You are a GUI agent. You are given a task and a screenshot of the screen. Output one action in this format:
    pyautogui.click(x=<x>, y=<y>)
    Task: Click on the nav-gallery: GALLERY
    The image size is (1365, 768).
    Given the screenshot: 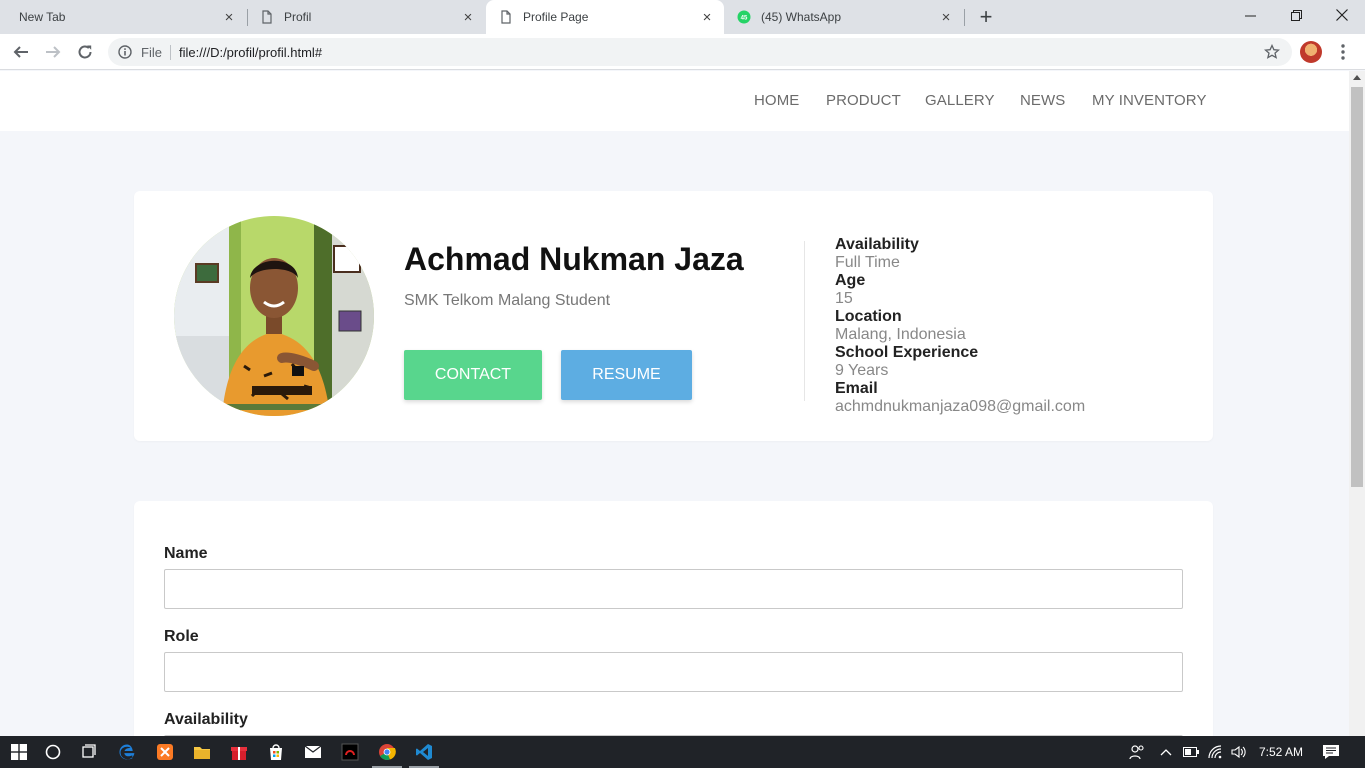 What is the action you would take?
    pyautogui.click(x=960, y=100)
    